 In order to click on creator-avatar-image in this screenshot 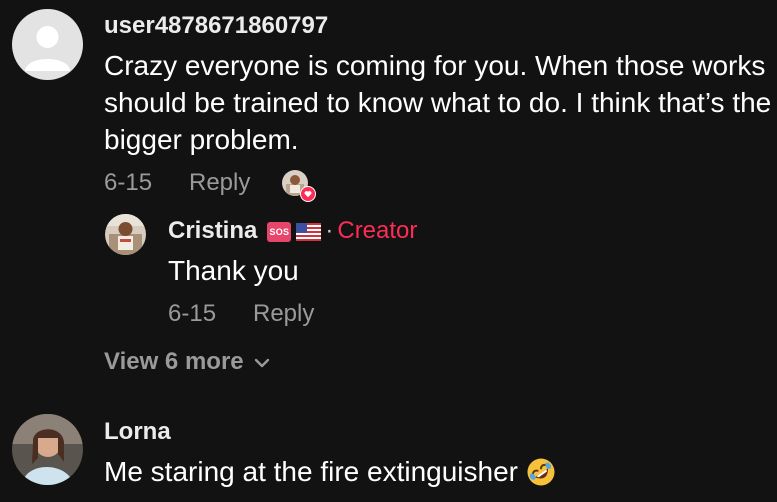, I will do `click(125, 234)`.